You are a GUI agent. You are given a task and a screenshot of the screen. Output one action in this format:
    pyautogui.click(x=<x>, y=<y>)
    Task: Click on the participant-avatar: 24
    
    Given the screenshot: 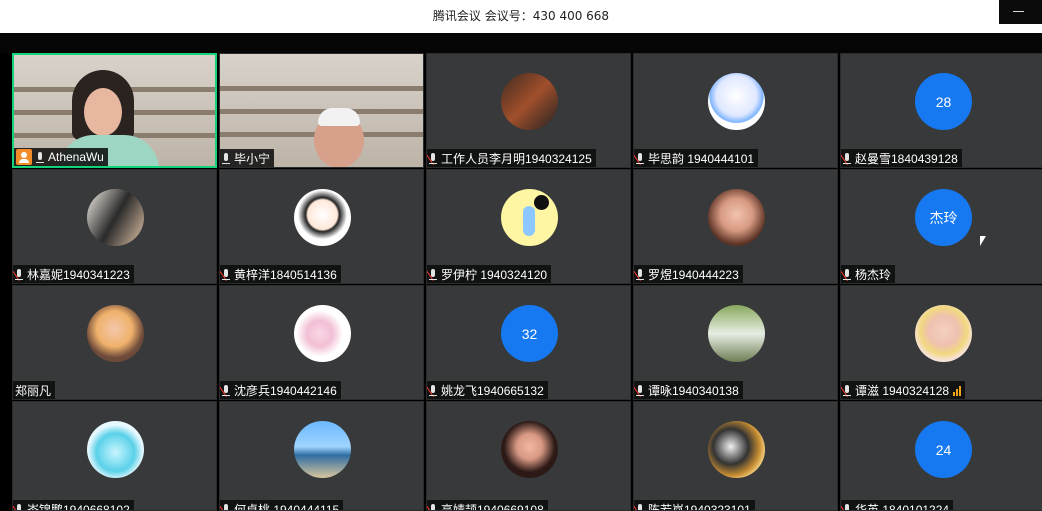 What is the action you would take?
    pyautogui.click(x=943, y=449)
    